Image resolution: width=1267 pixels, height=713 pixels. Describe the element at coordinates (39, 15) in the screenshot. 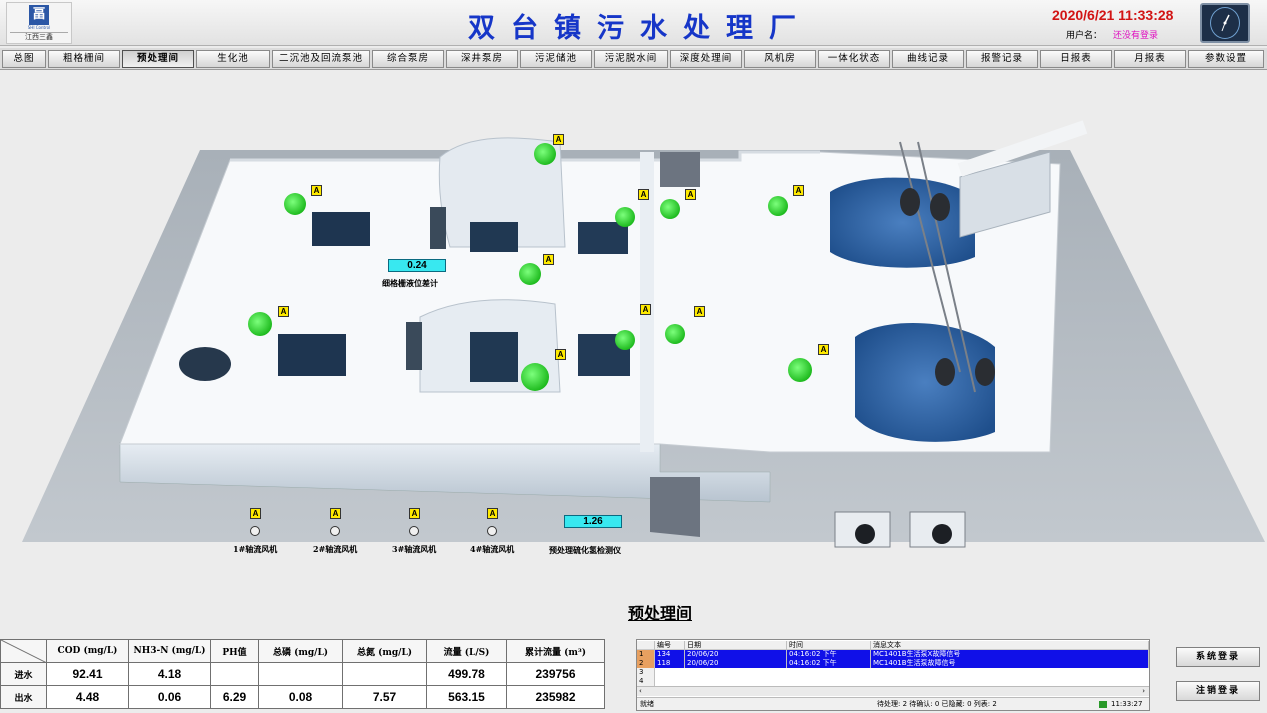

I see `logo-icon: 畐` at that location.